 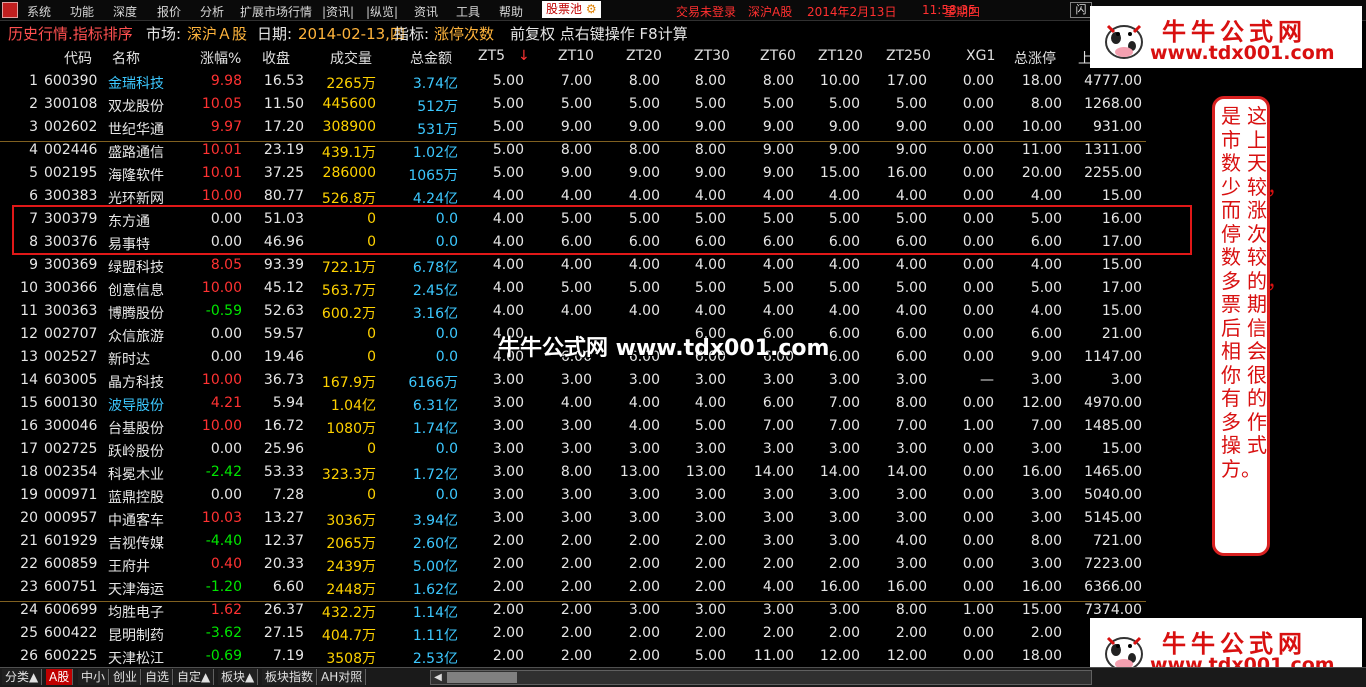 What do you see at coordinates (438, 677) in the screenshot?
I see `scroll-left-icon: ◀` at bounding box center [438, 677].